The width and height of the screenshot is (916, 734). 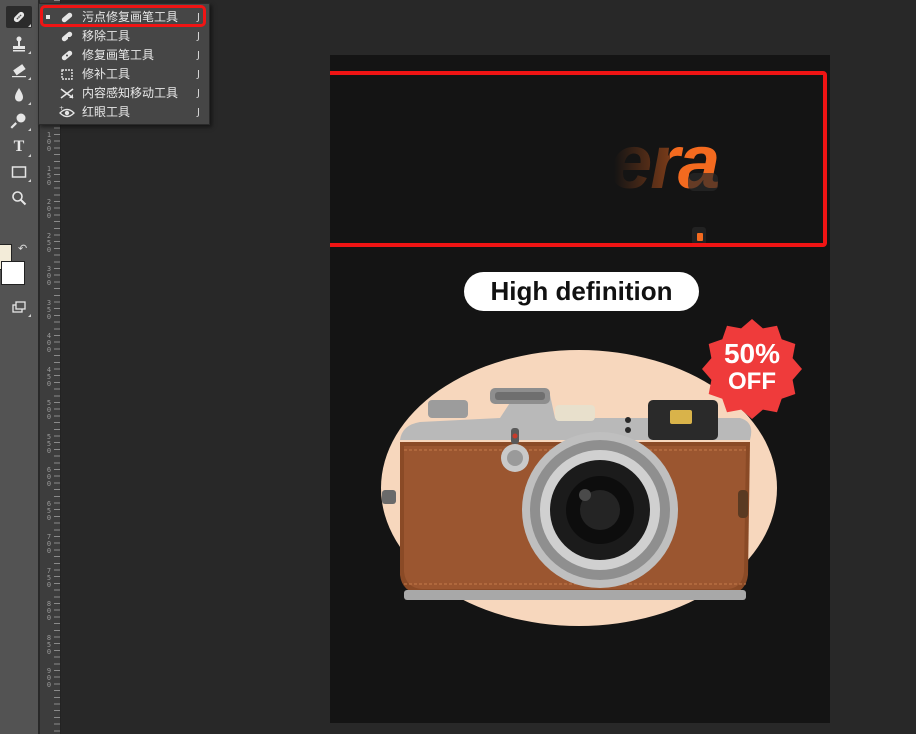 What do you see at coordinates (49, 175) in the screenshot?
I see `ruler-label: 150` at bounding box center [49, 175].